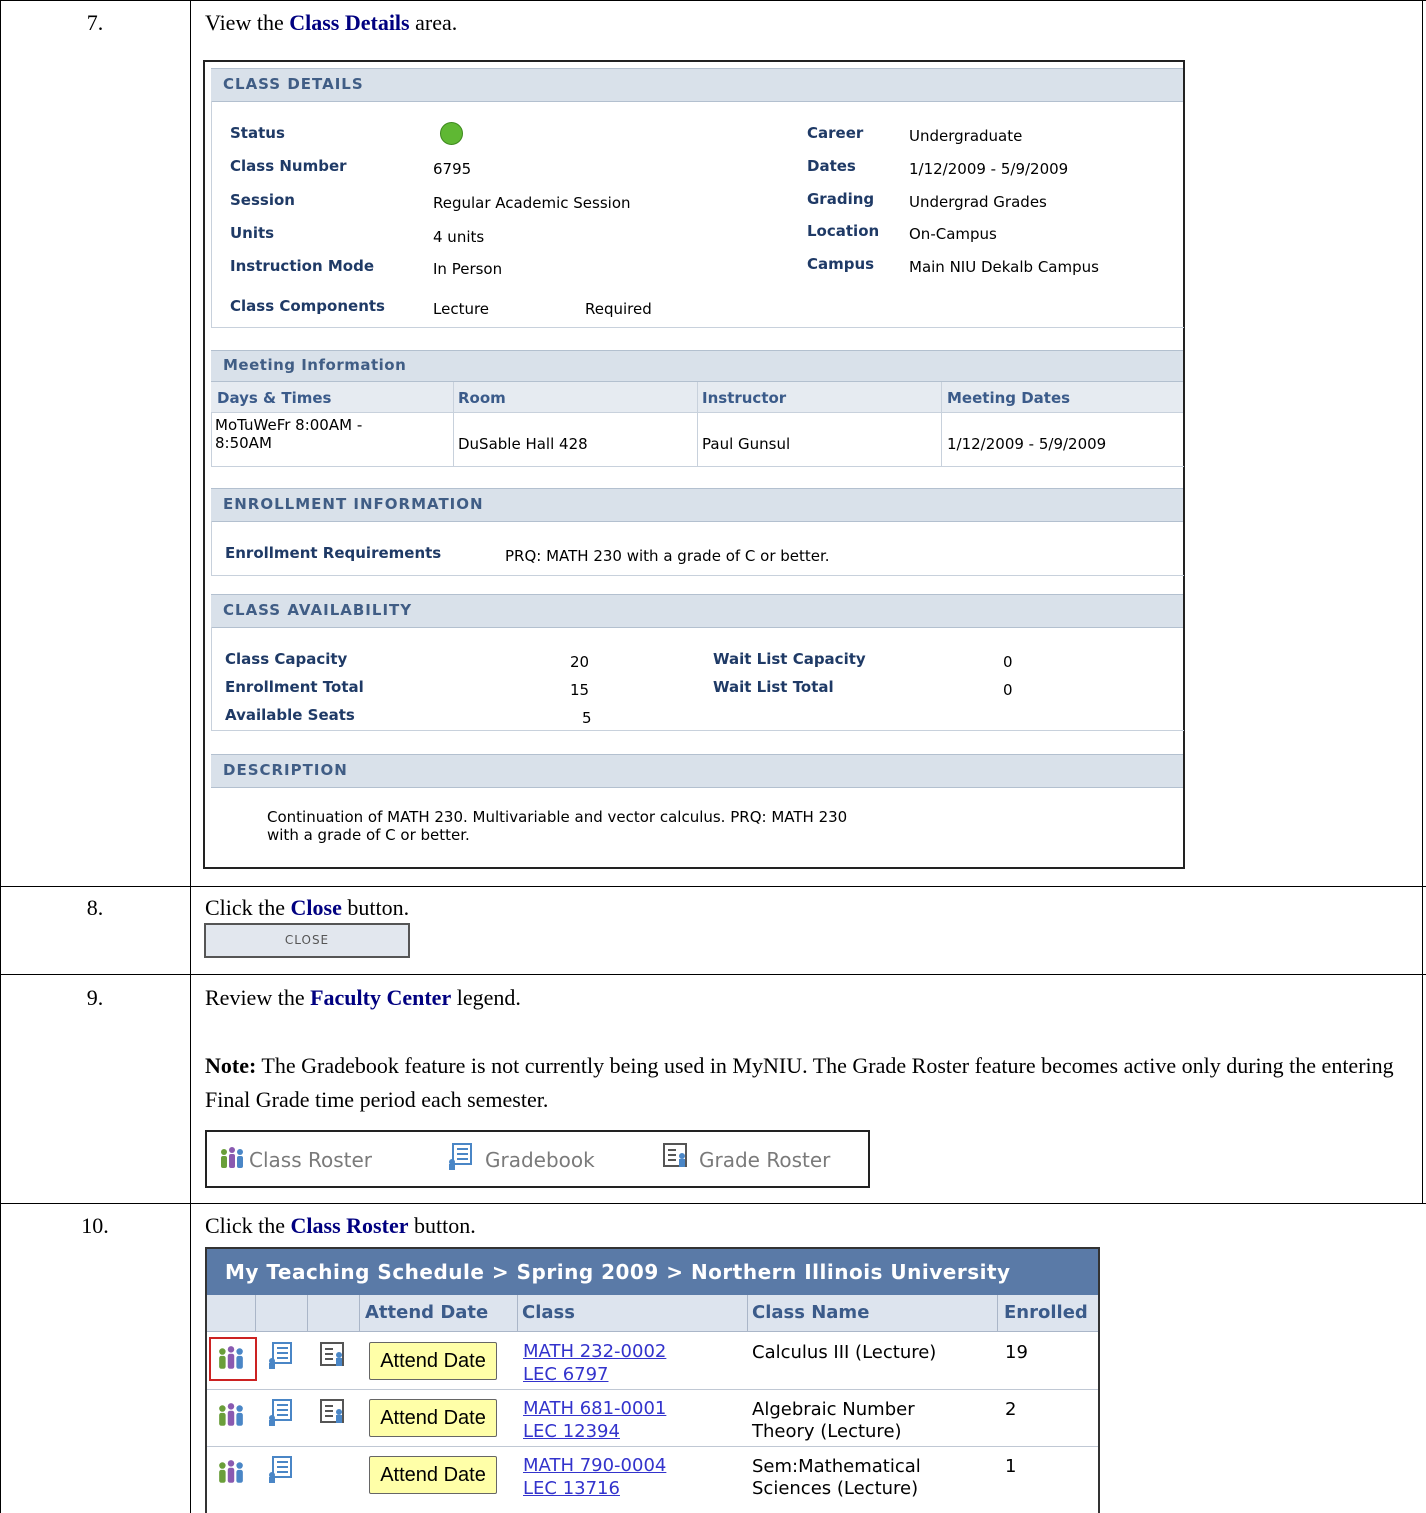 The image size is (1426, 1513). I want to click on class-details-body, so click(697, 214).